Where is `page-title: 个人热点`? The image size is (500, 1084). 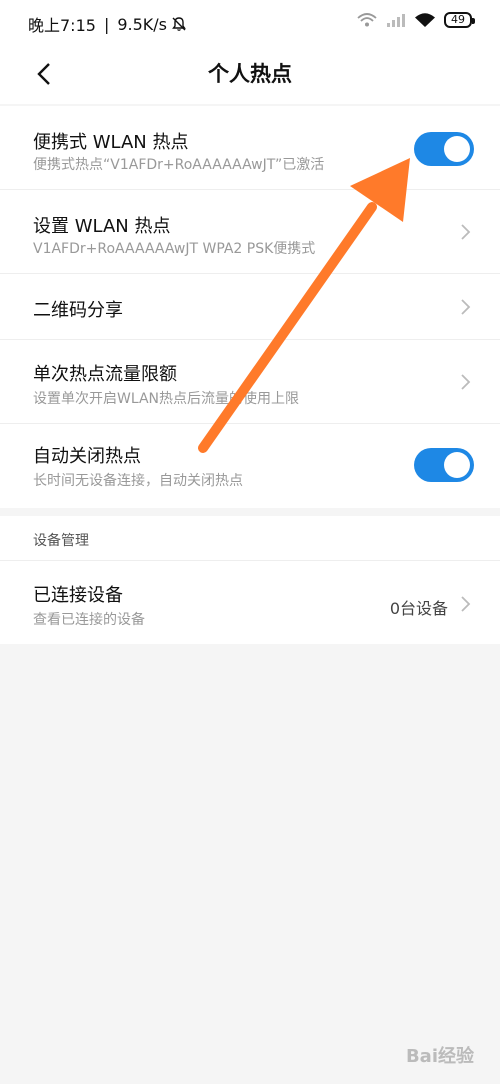
page-title: 个人热点 is located at coordinates (250, 74).